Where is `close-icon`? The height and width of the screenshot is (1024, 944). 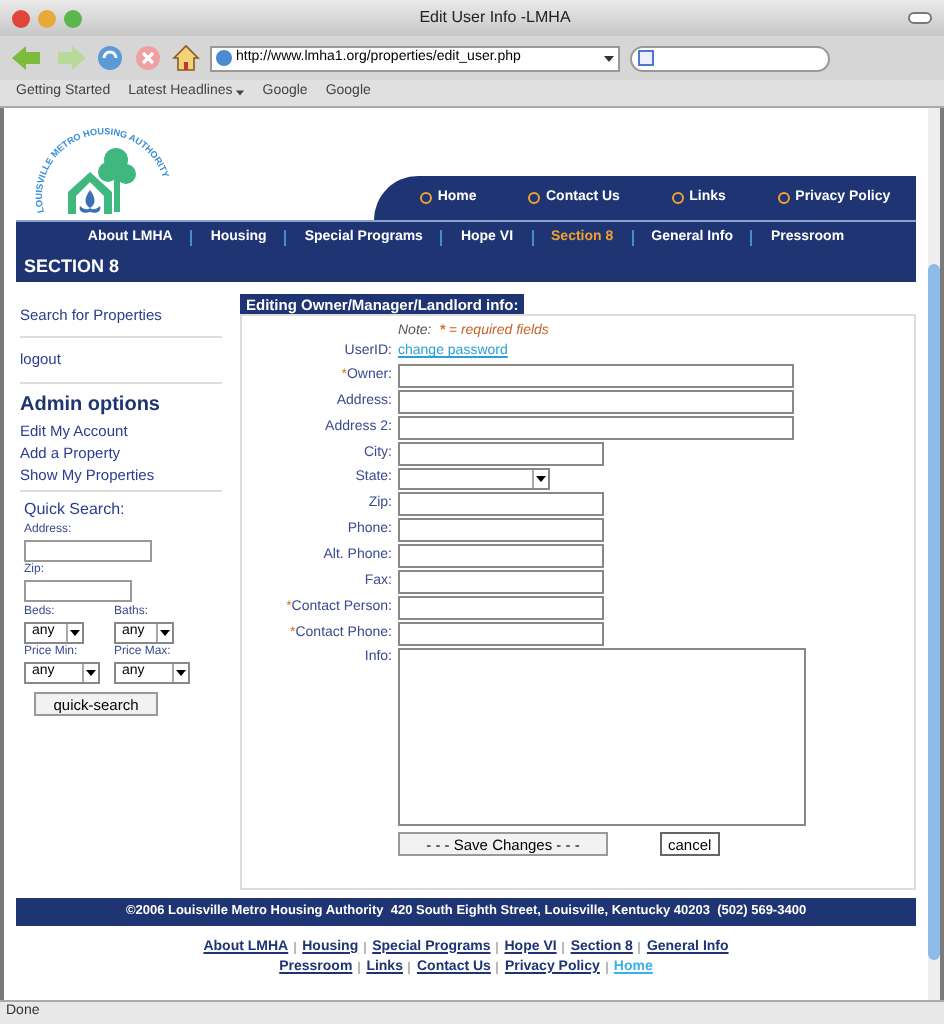 close-icon is located at coordinates (21, 18).